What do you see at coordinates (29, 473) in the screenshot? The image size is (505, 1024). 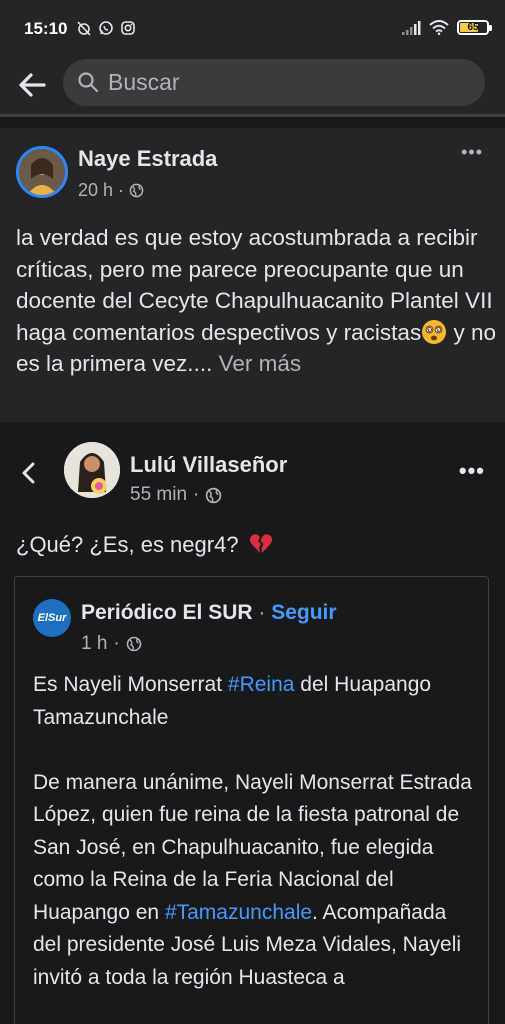 I see `chevron-left-icon` at bounding box center [29, 473].